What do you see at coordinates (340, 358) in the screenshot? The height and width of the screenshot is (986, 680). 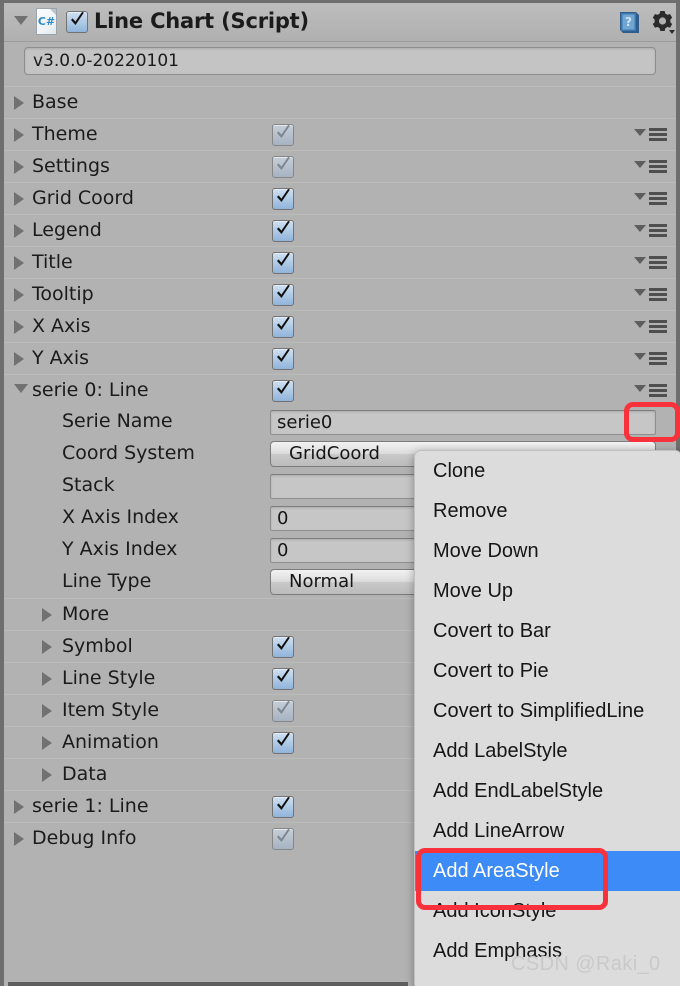 I see `property-row: Y Axis` at bounding box center [340, 358].